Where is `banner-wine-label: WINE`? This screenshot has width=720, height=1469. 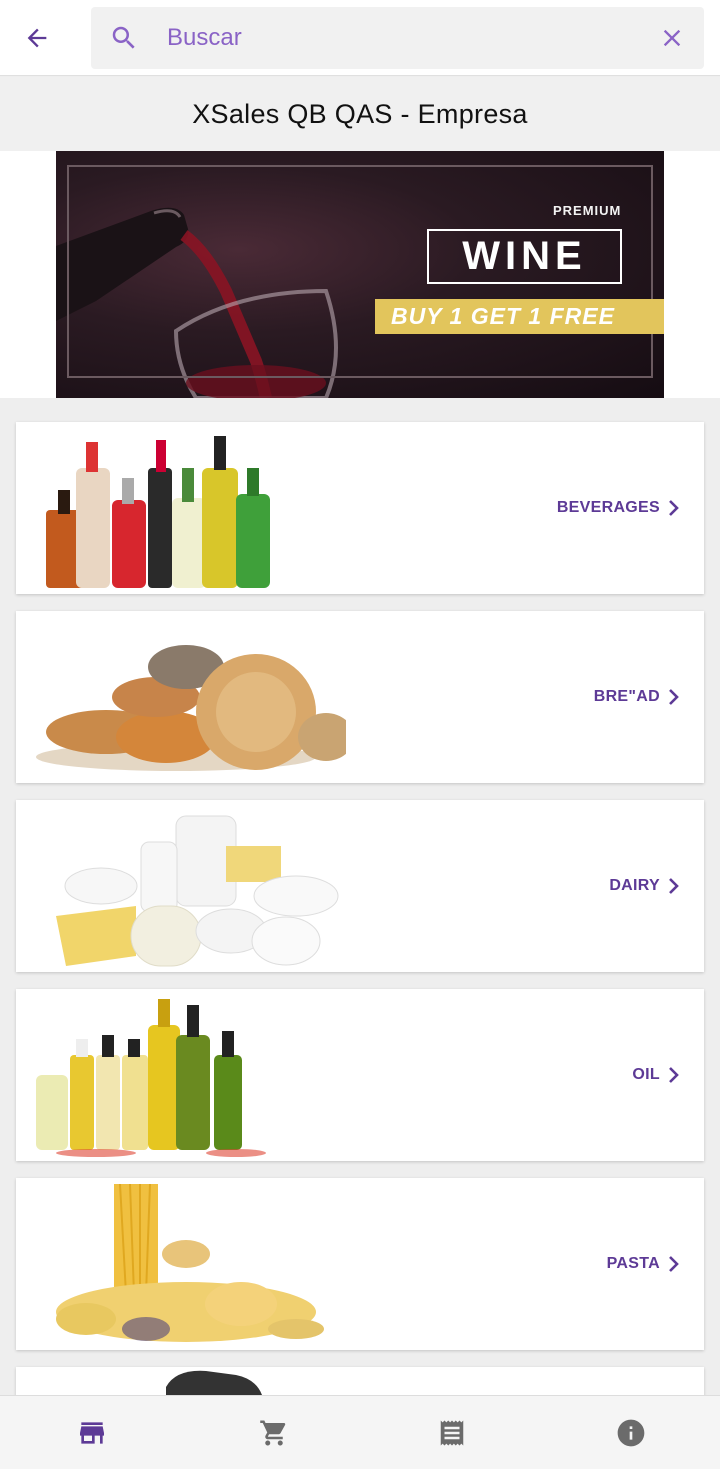 banner-wine-label: WINE is located at coordinates (524, 256).